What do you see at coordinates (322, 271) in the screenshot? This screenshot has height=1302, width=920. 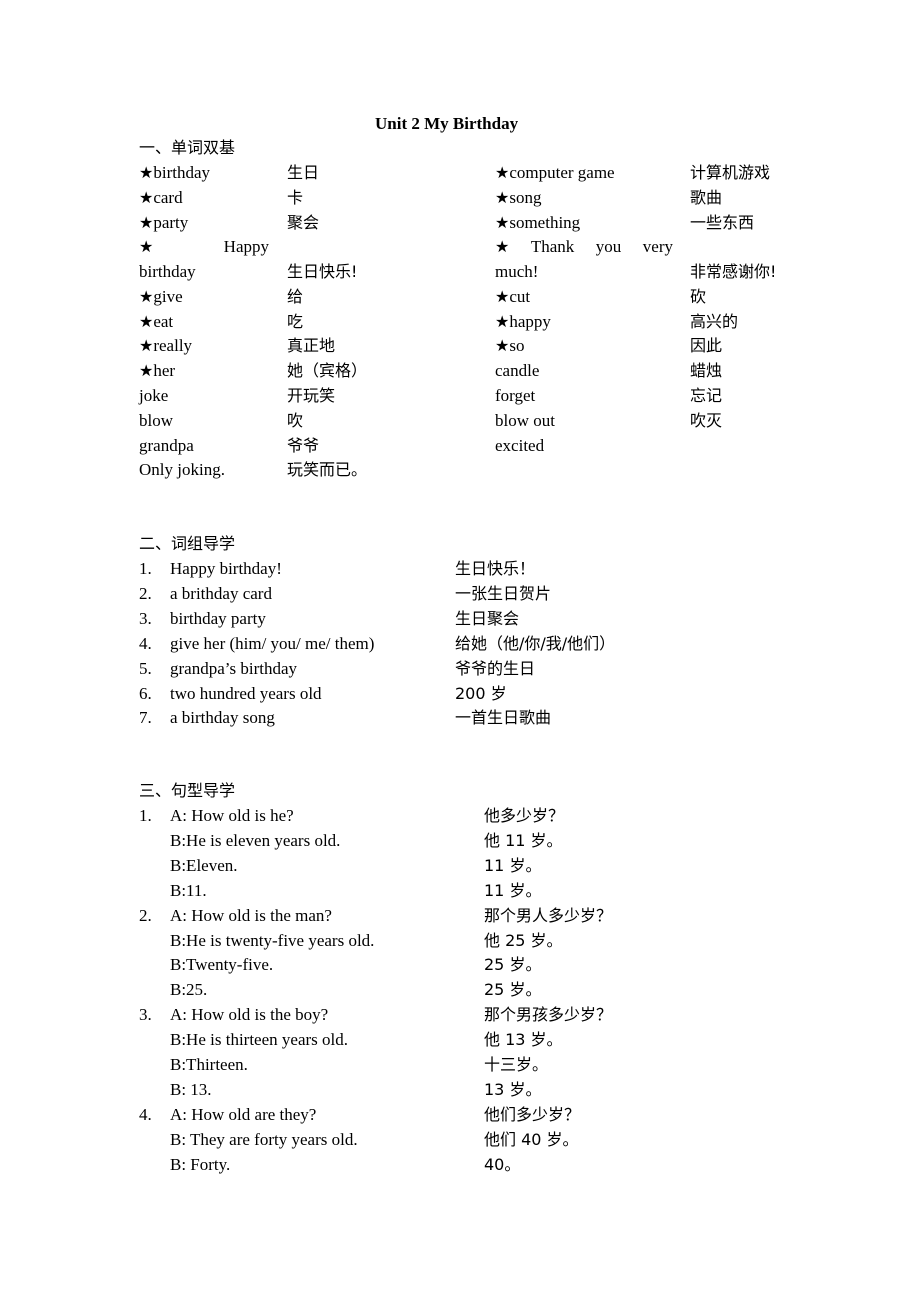 I see `vocab-meaning: 生日快乐!` at bounding box center [322, 271].